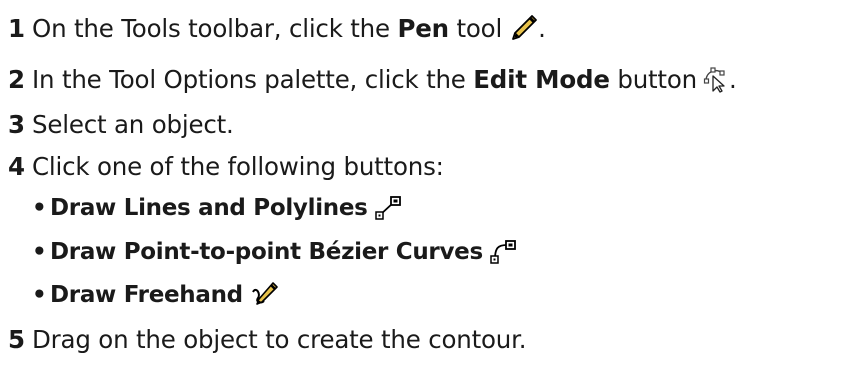 This screenshot has height=391, width=855. What do you see at coordinates (209, 208) in the screenshot?
I see `sub-item-label: Draw Lines and Polylines` at bounding box center [209, 208].